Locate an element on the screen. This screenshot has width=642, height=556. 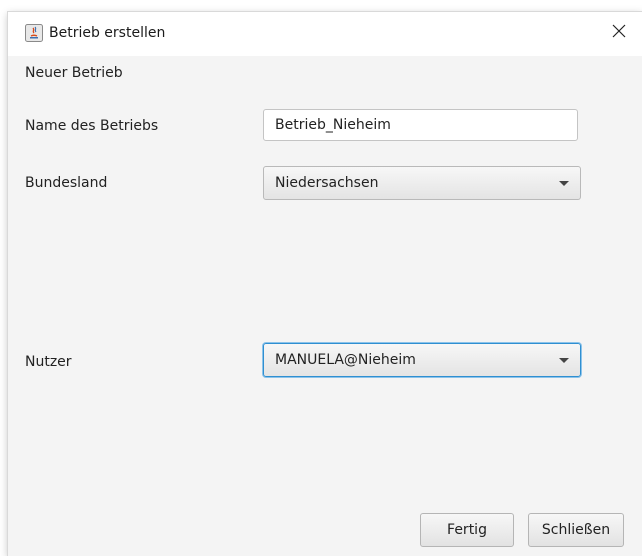
title-bar: Betrieb erstellen is located at coordinates (325, 34).